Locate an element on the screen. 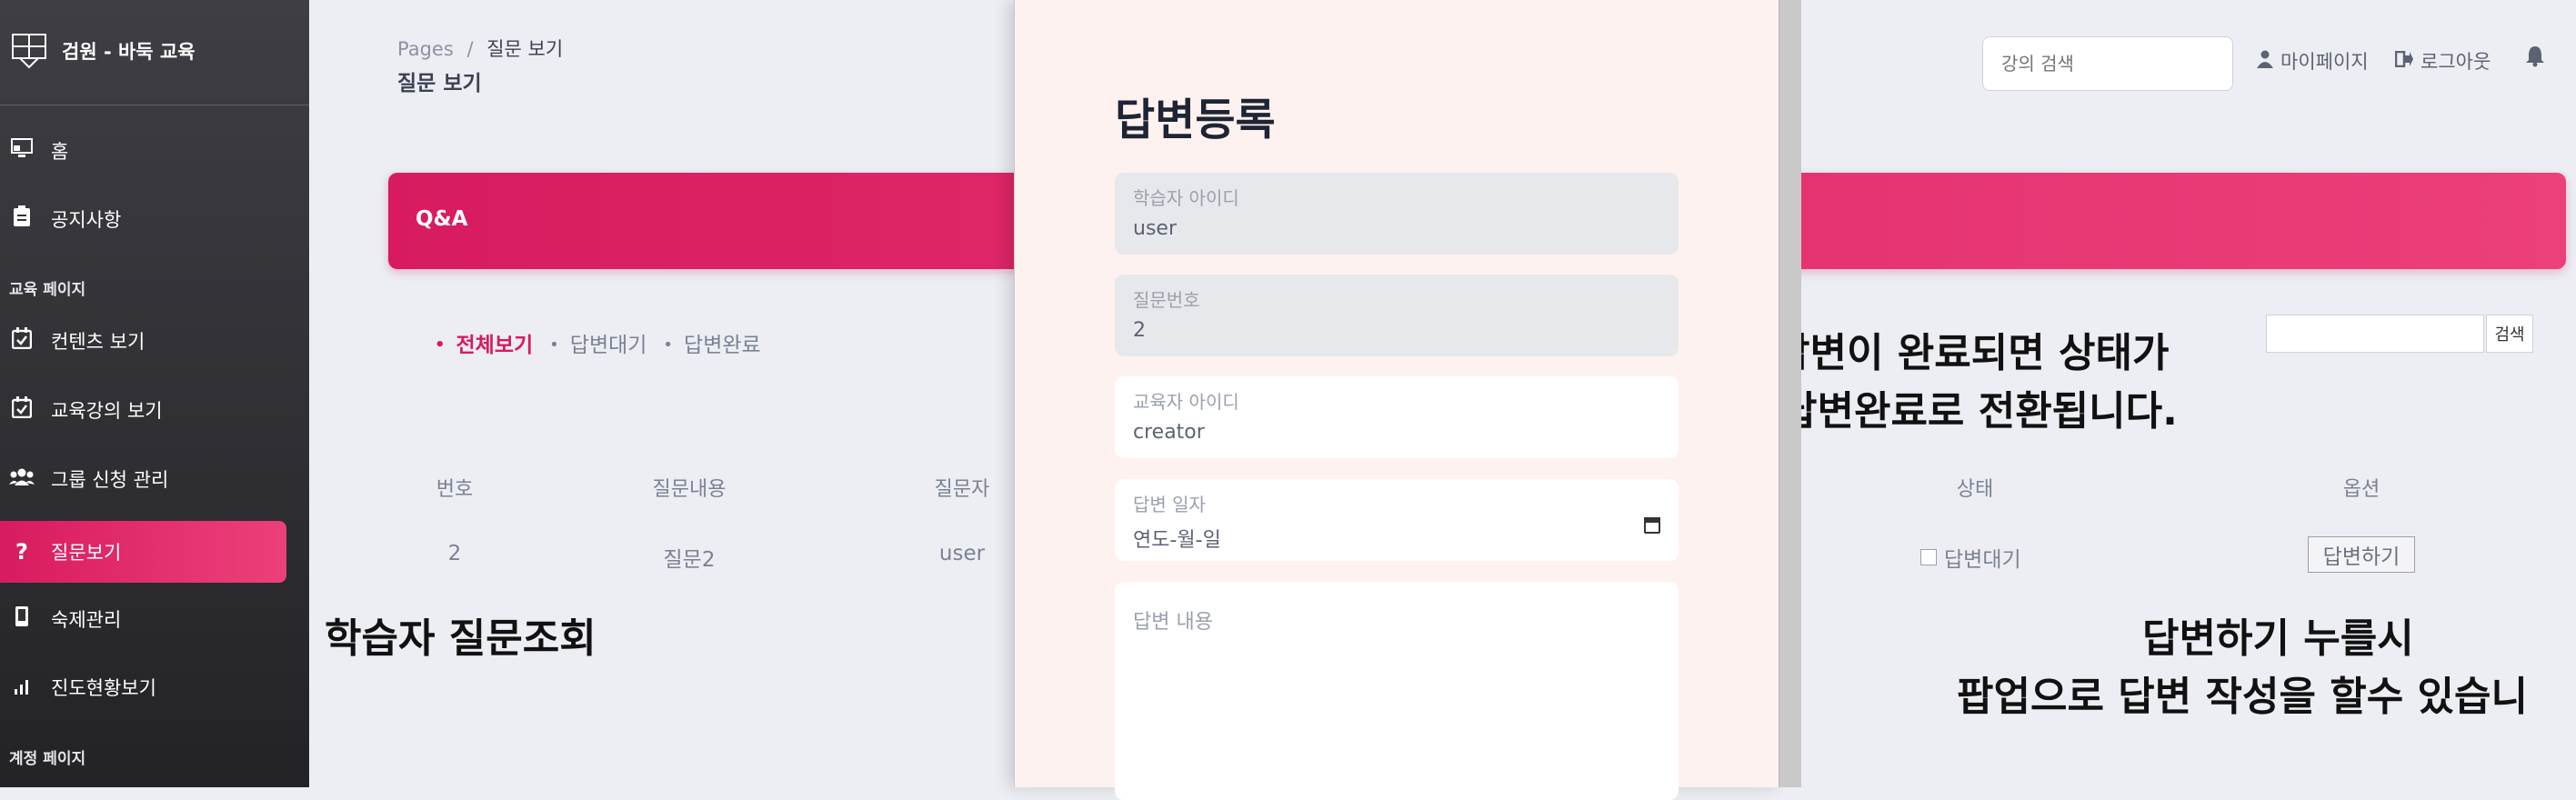 The width and height of the screenshot is (2576, 800). filter-label: 답변완료 is located at coordinates (722, 345).